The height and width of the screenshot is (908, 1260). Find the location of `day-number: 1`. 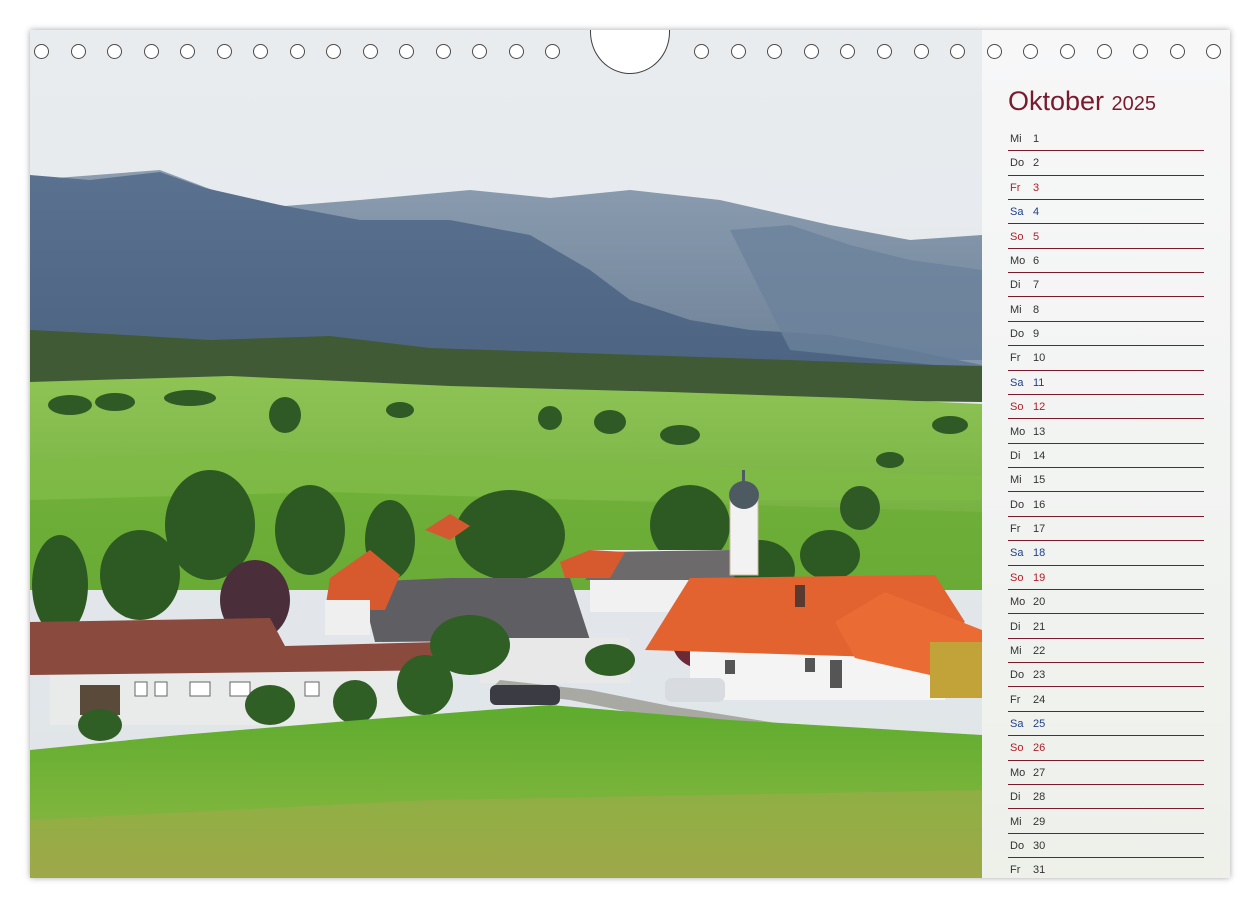

day-number: 1 is located at coordinates (1036, 139).